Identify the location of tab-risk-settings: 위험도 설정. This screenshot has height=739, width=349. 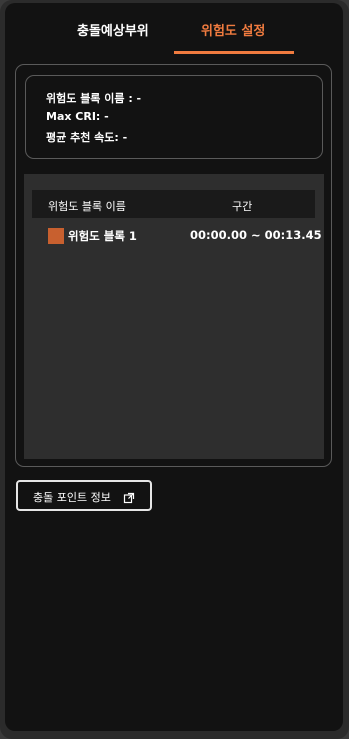
(233, 29).